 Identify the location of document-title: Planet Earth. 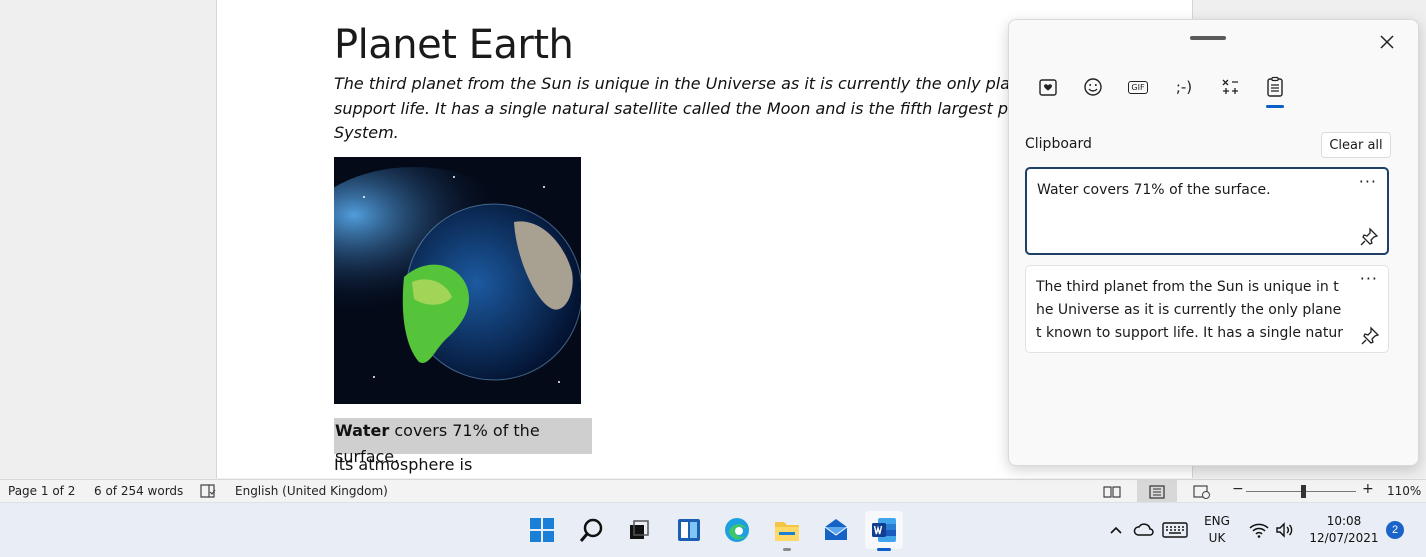
(454, 45).